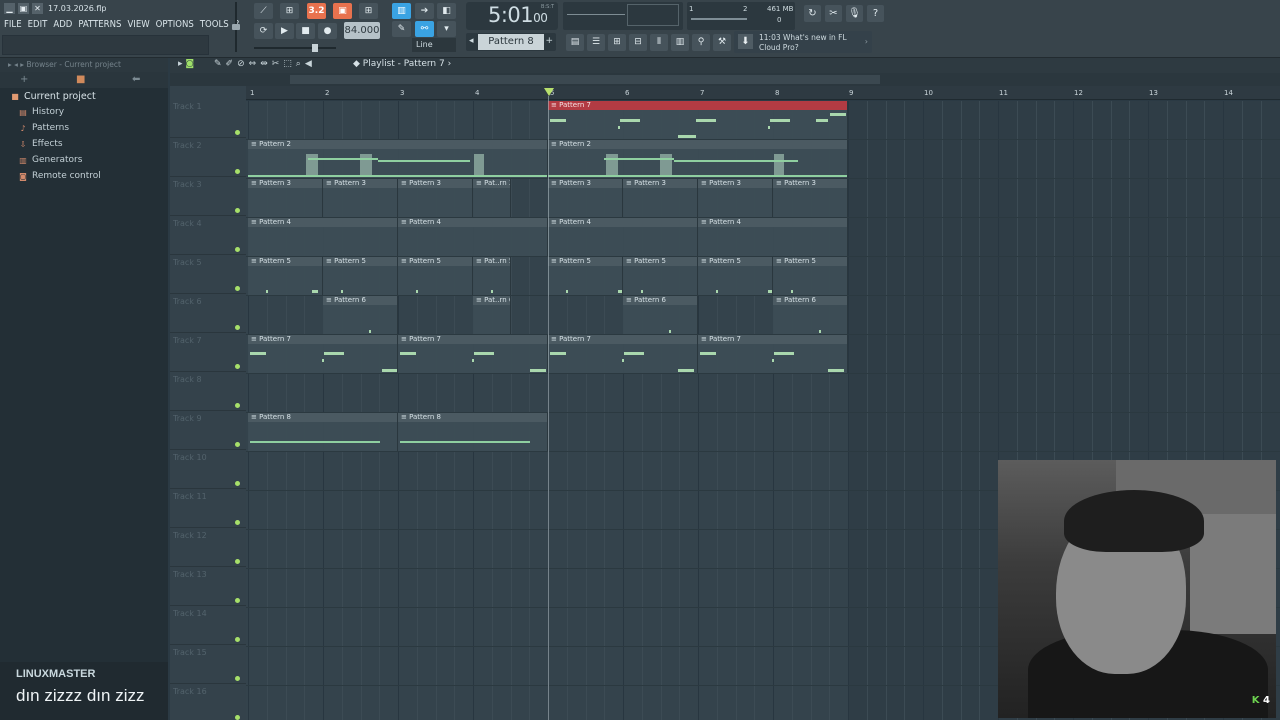  I want to click on record-icon: ●, so click(327, 31).